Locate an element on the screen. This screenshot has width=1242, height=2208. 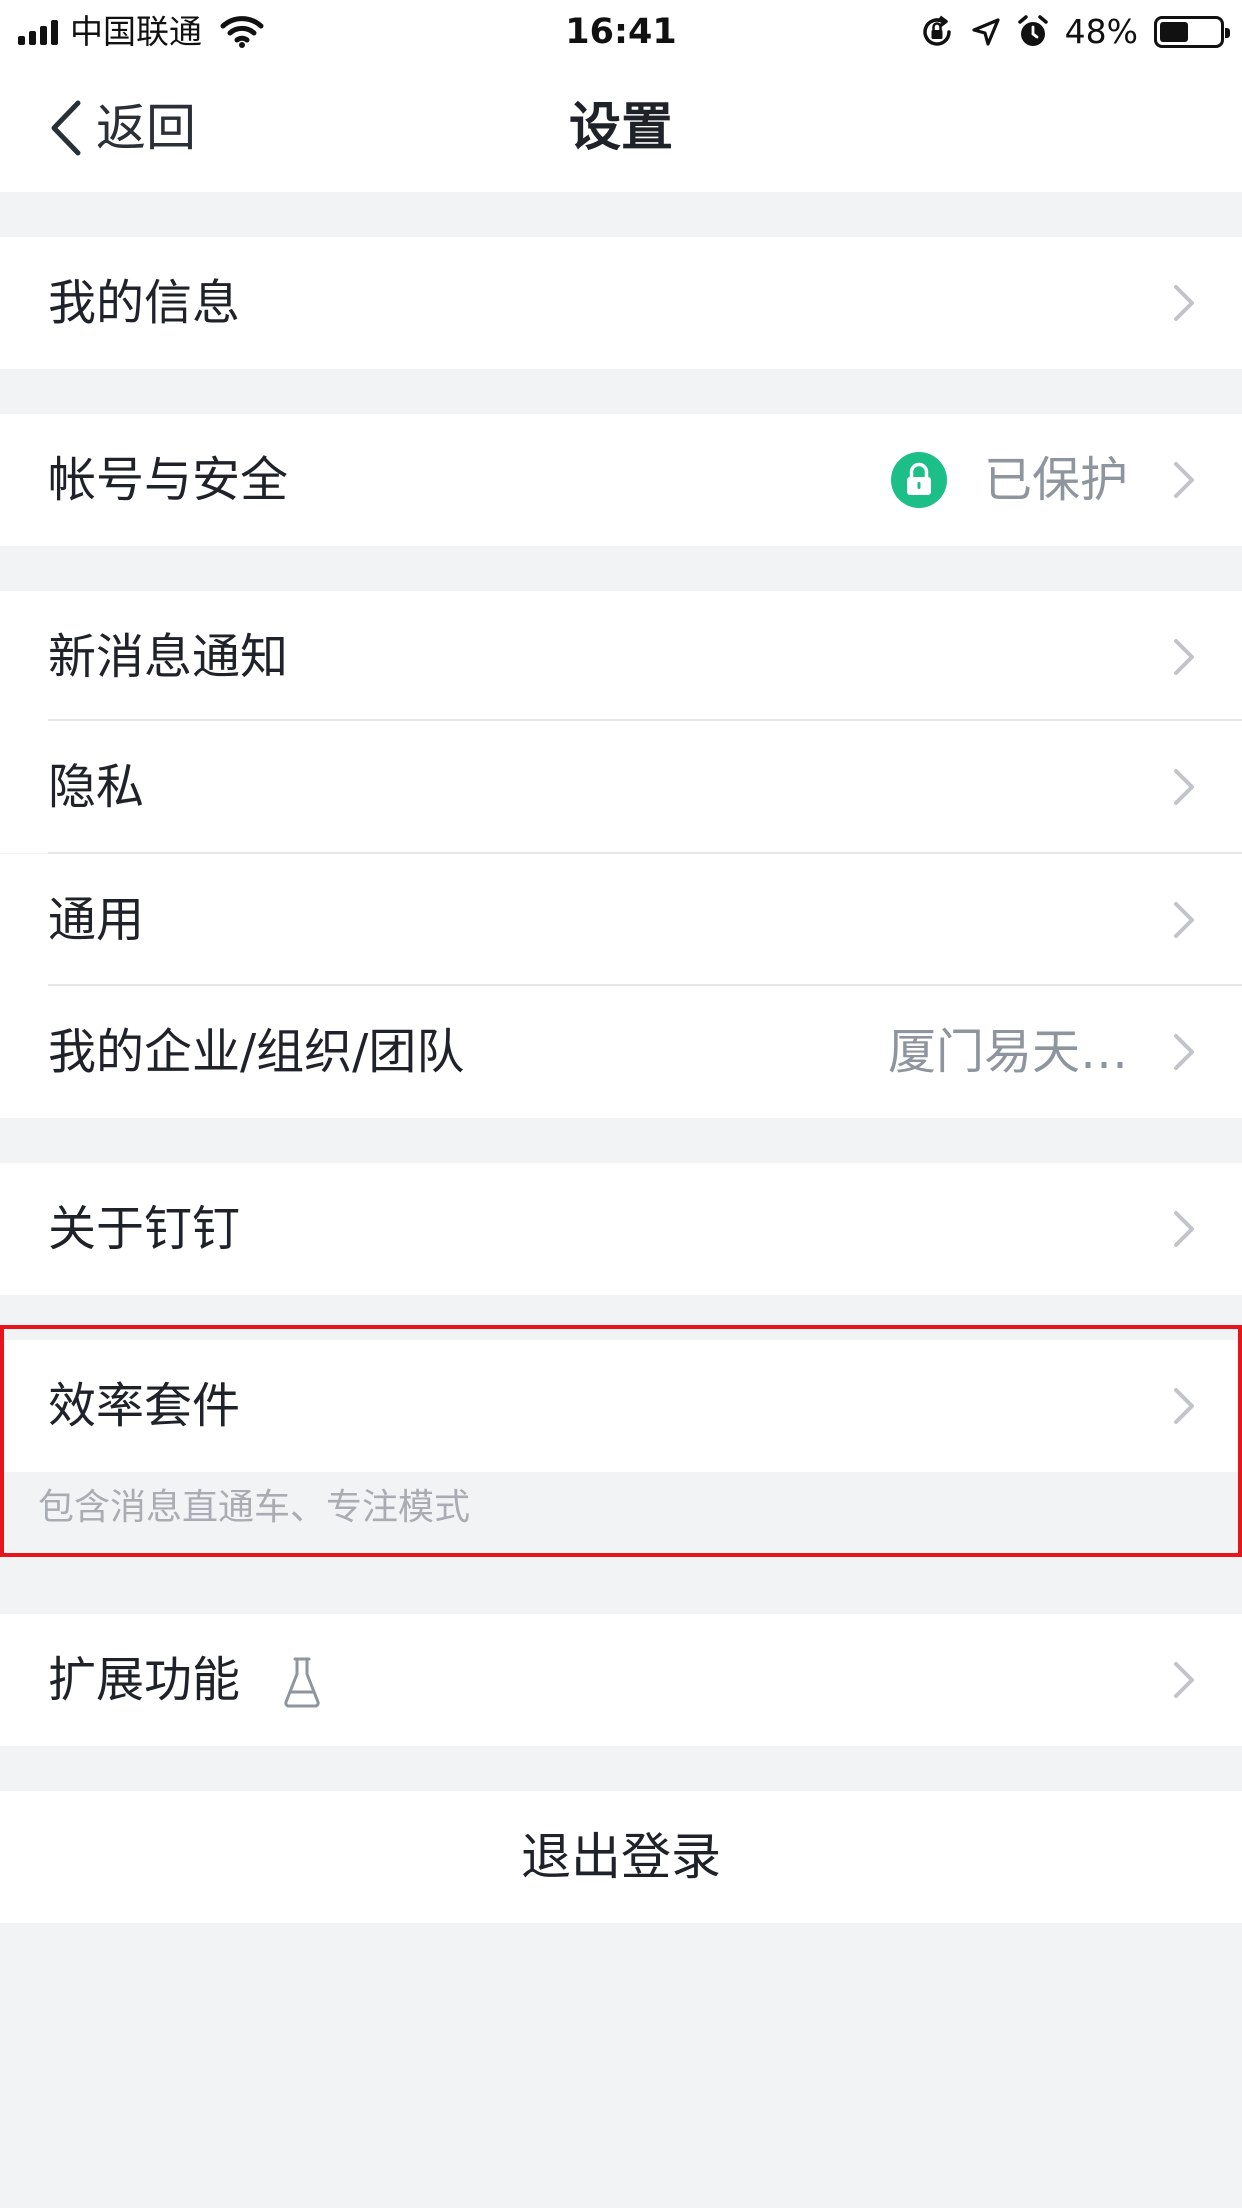
battery-level-fill is located at coordinates (1174, 32).